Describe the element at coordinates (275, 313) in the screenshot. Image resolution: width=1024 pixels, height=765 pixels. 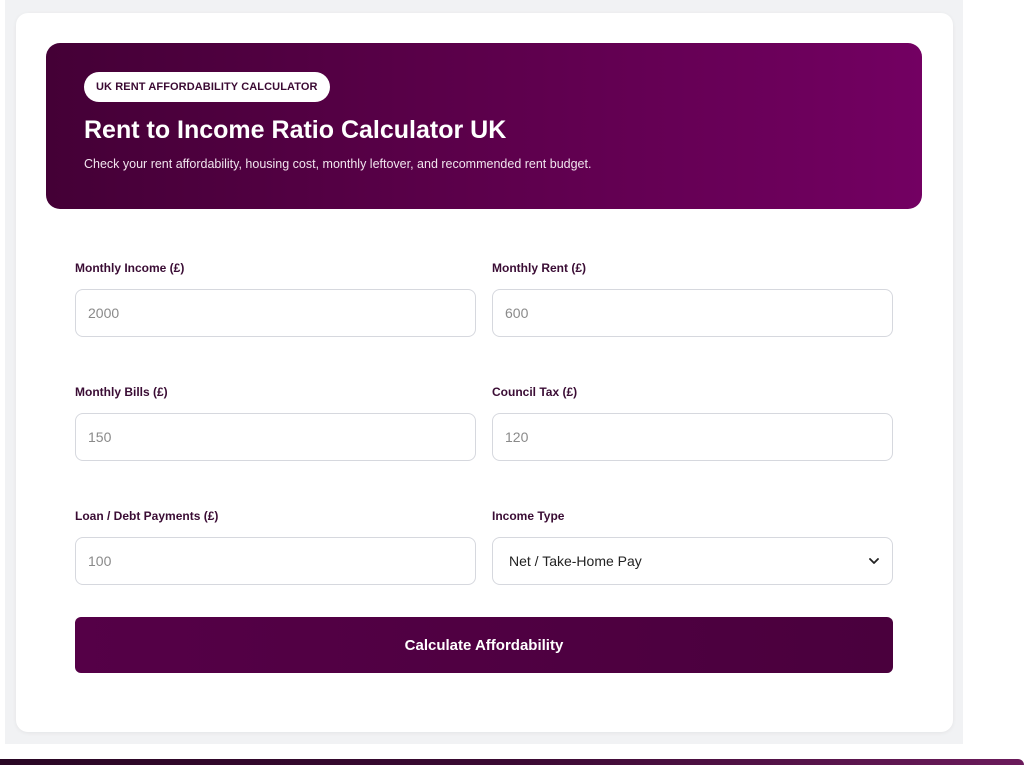
I see `monthly-income-input` at that location.